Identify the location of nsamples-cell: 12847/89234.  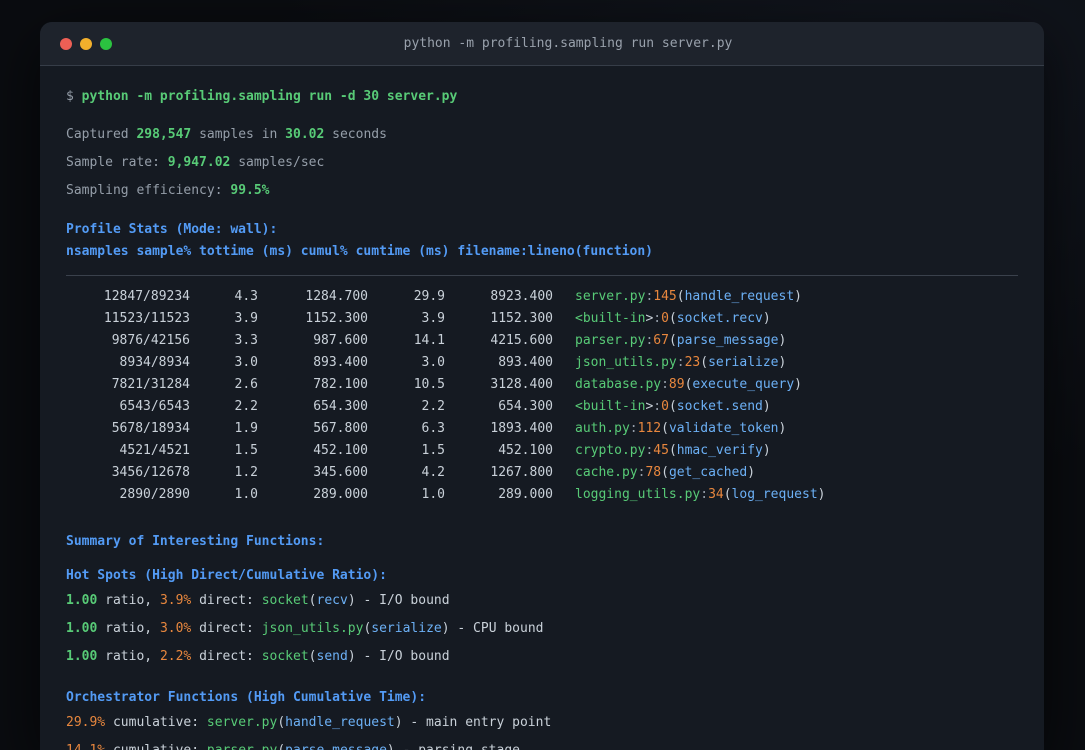
(146, 296).